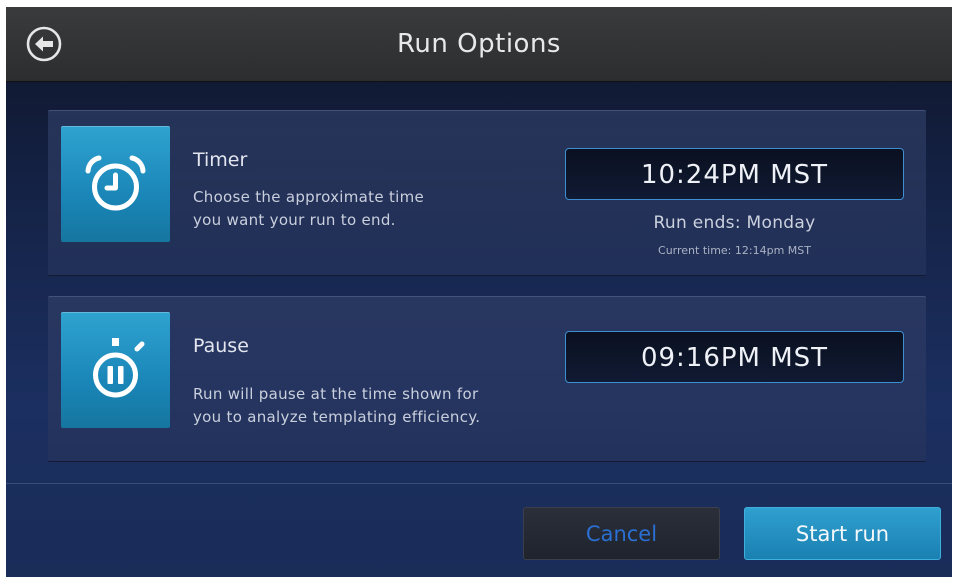 Image resolution: width=956 pixels, height=579 pixels. I want to click on pause-icon-tile, so click(115, 370).